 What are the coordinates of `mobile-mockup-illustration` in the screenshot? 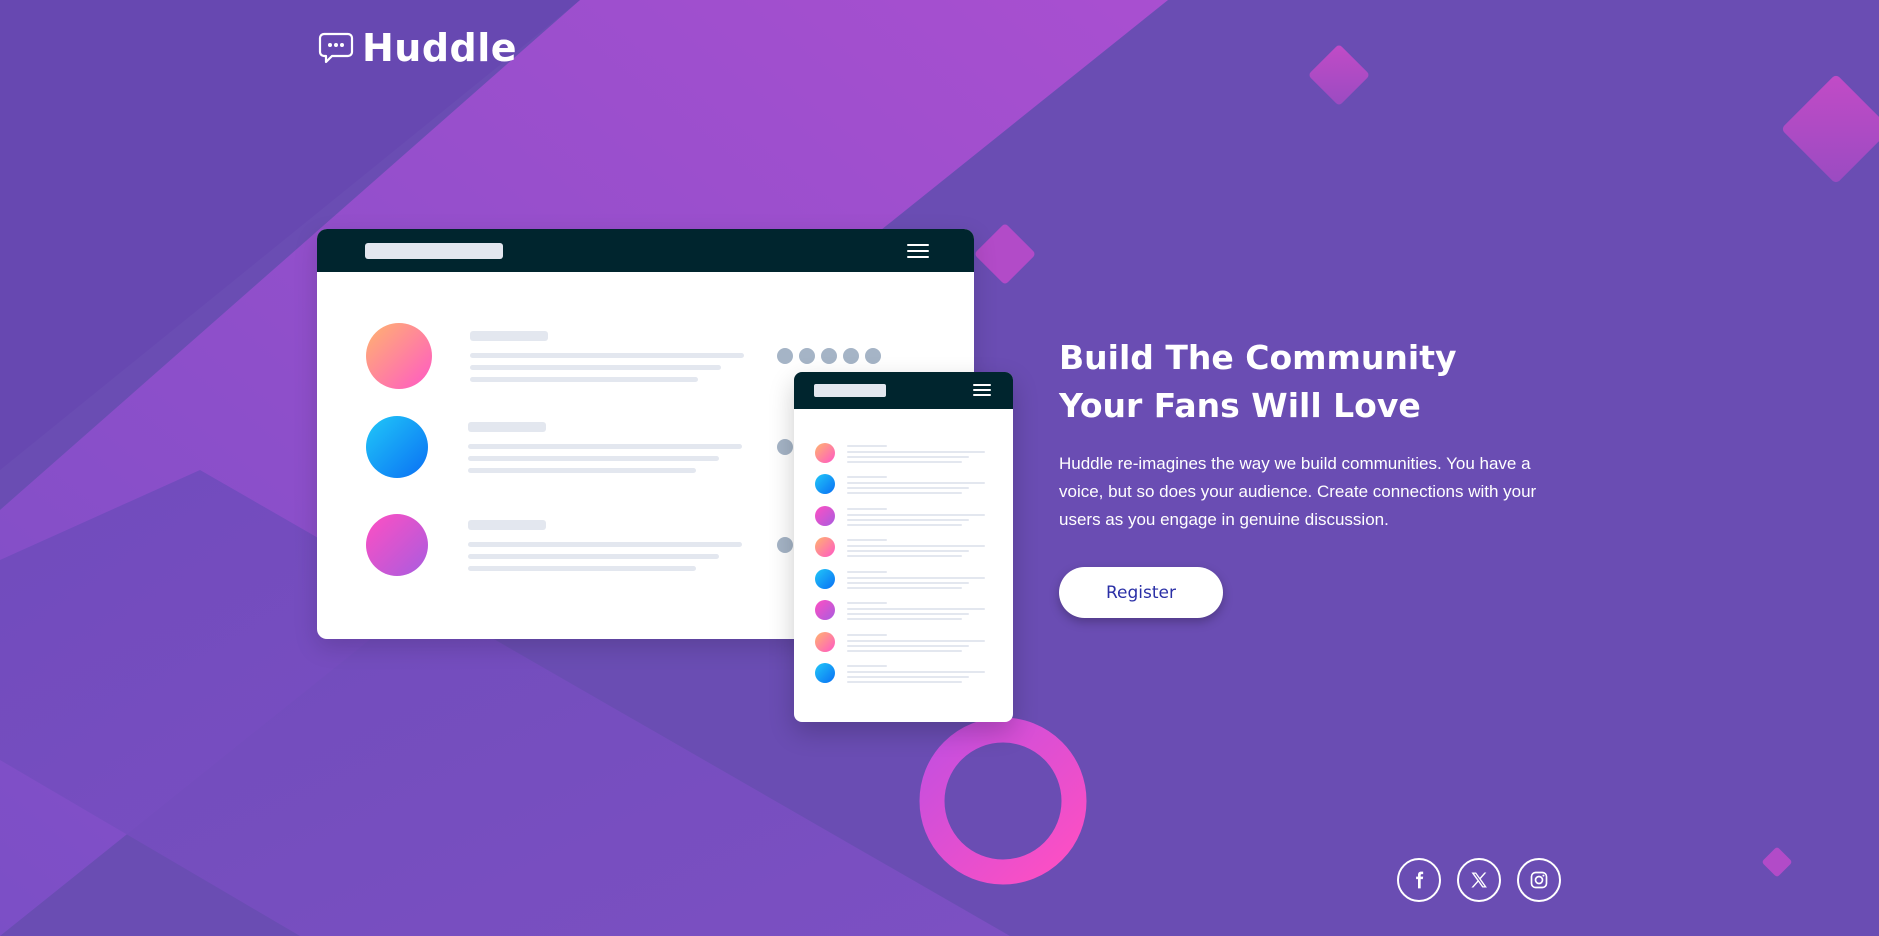 It's located at (903, 547).